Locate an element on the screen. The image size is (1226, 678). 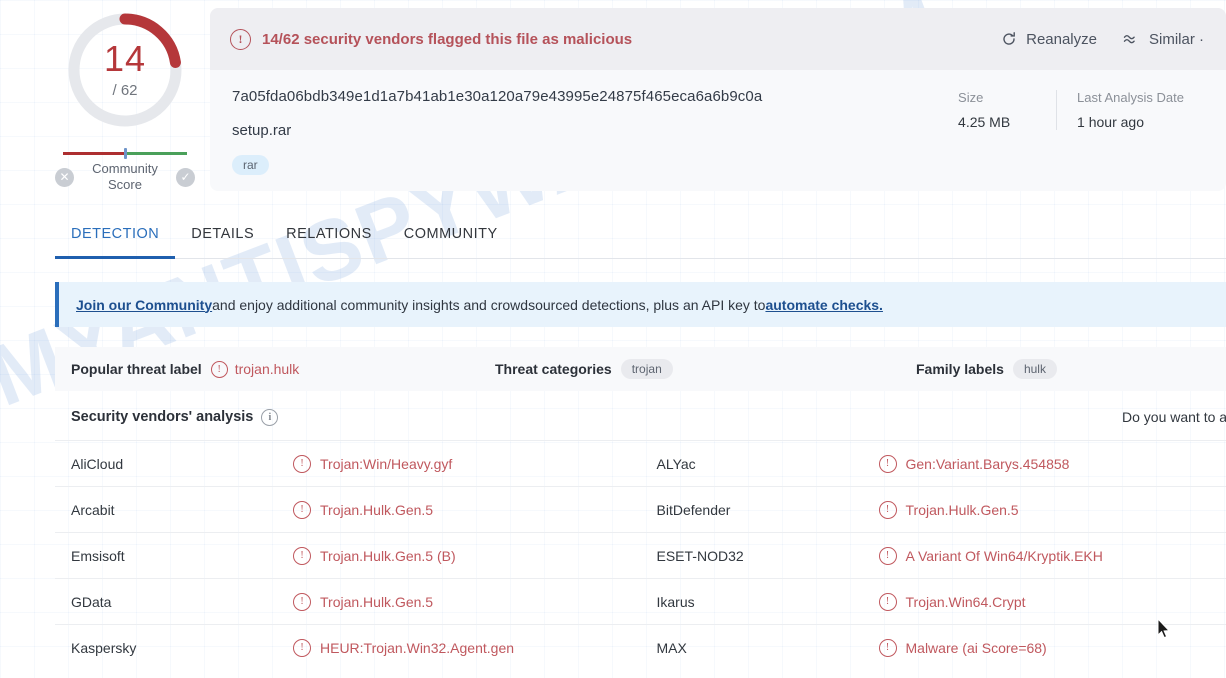
file-size-value: 4.25 MB is located at coordinates (984, 122).